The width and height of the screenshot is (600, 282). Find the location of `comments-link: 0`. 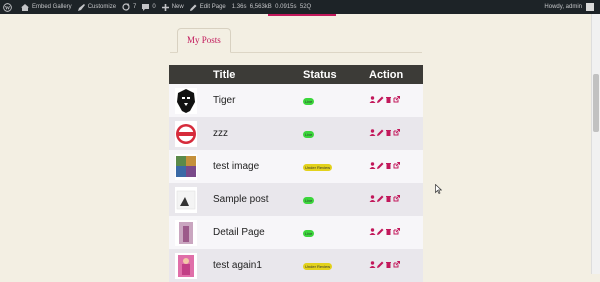

comments-link: 0 is located at coordinates (148, 7).